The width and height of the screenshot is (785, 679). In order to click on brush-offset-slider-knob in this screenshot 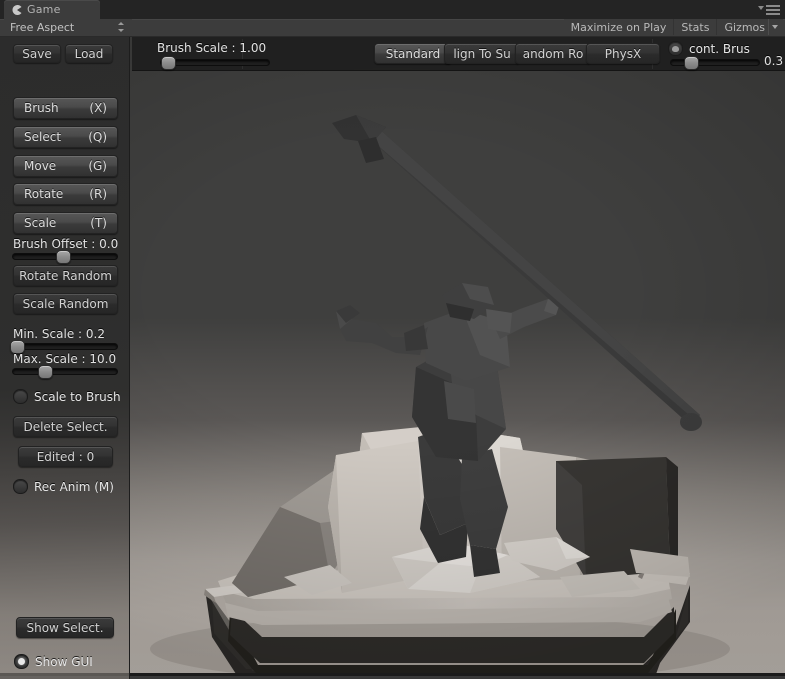, I will do `click(63, 257)`.